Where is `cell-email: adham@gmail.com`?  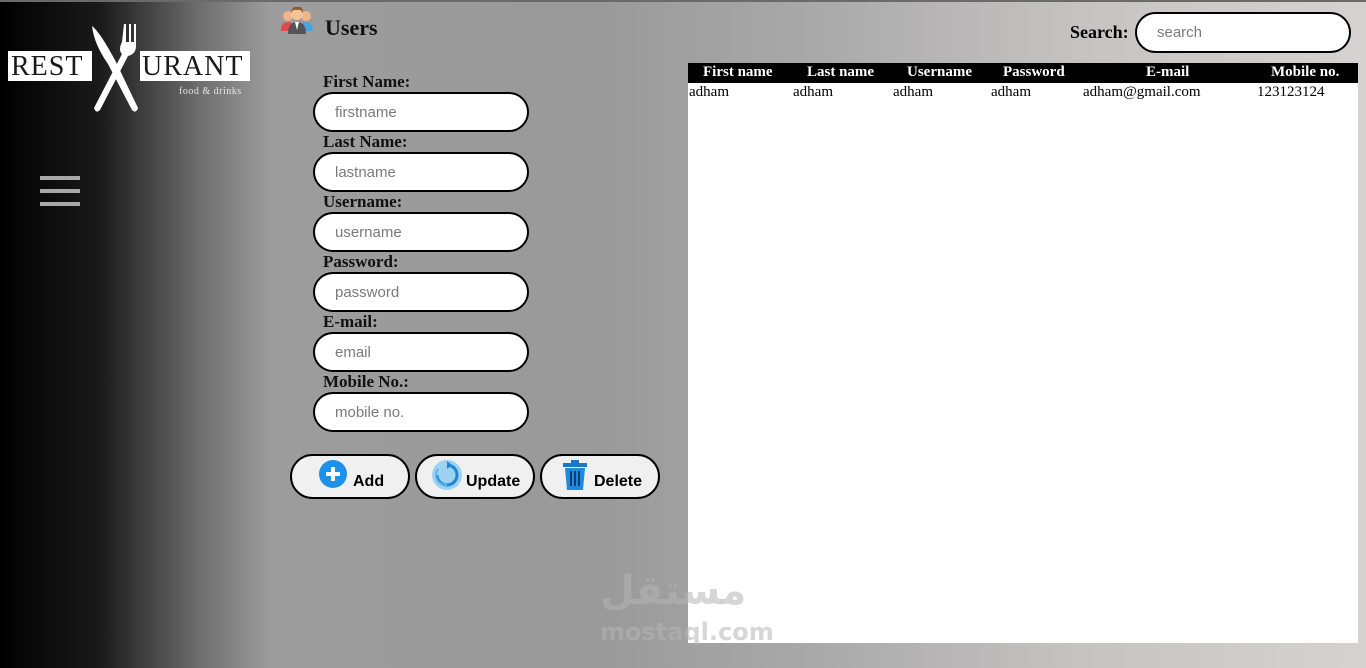
cell-email: adham@gmail.com is located at coordinates (1142, 92).